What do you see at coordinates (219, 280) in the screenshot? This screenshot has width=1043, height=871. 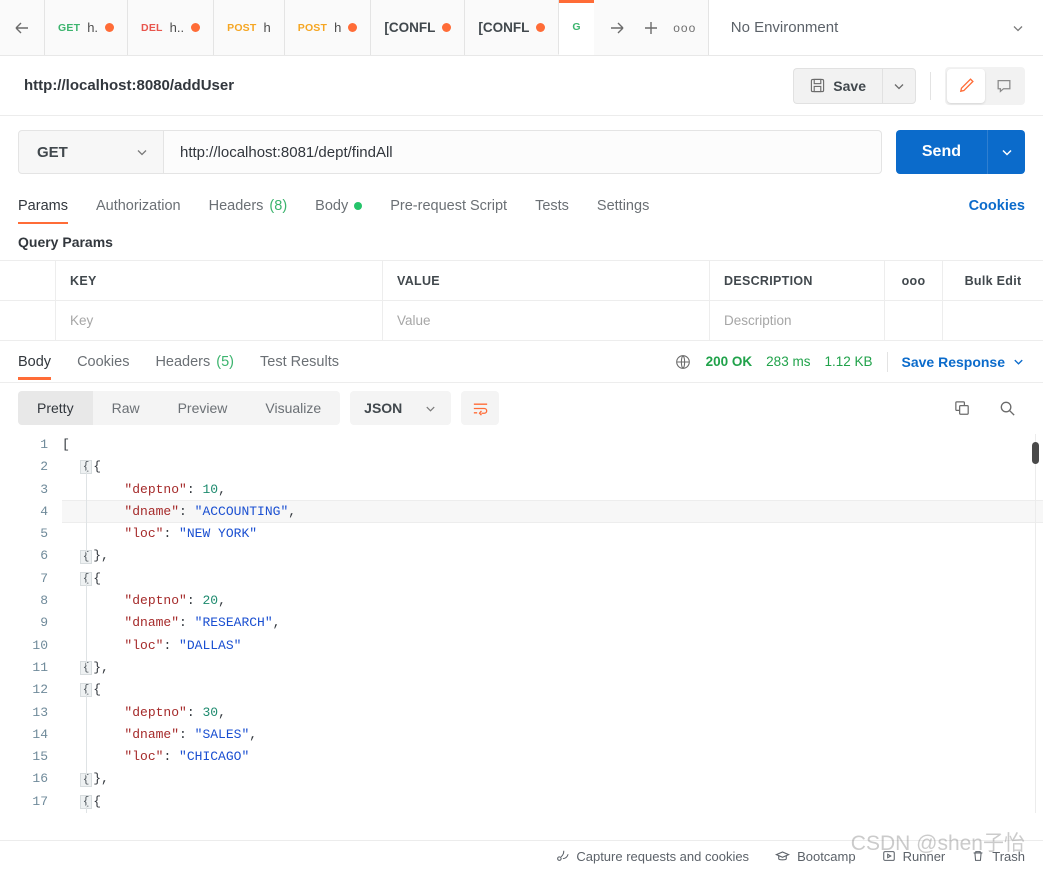 I see `column-header-key: KEY` at bounding box center [219, 280].